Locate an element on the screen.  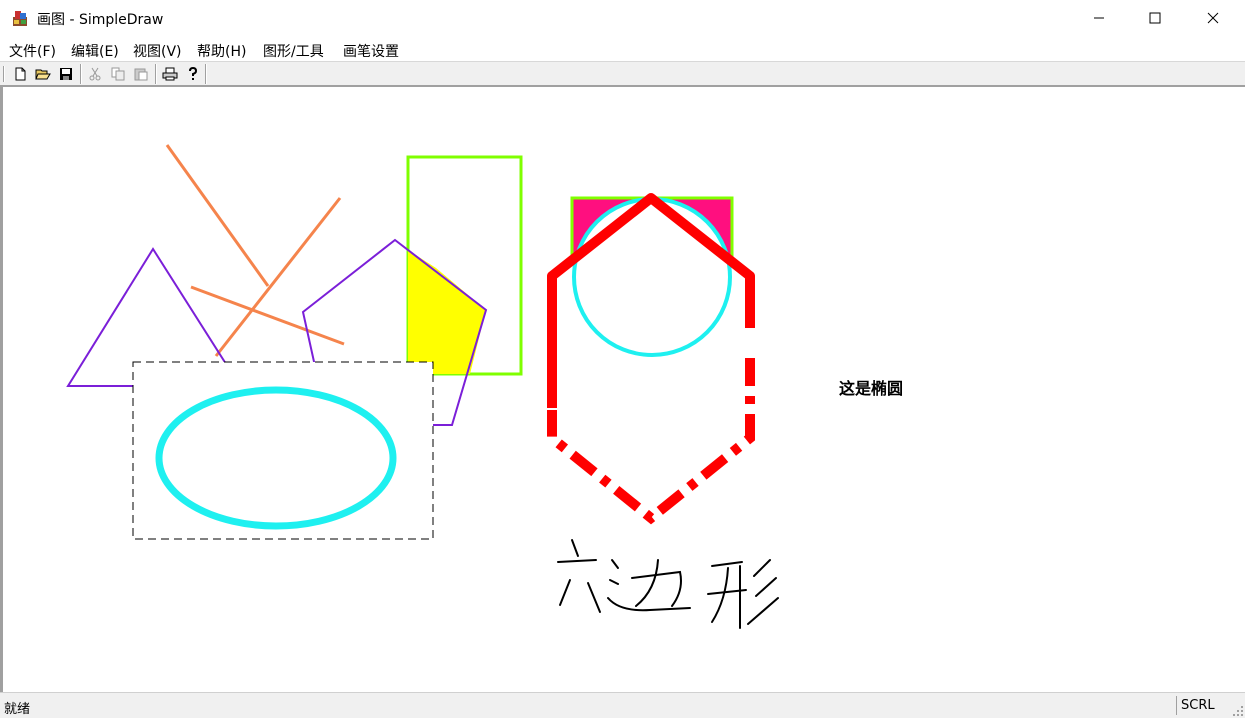
menu-edit: 编辑(E) is located at coordinates (95, 51).